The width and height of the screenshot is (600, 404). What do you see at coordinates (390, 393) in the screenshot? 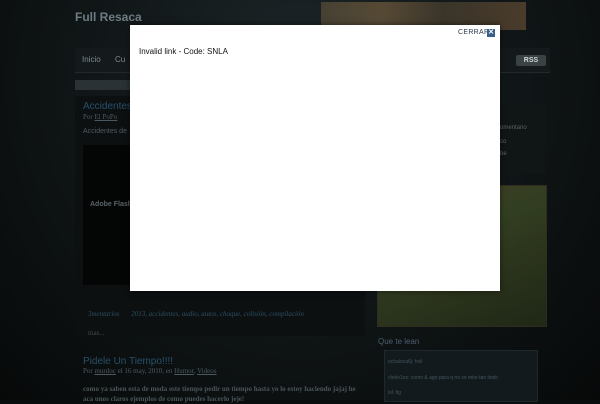
I see `comment-user: lol` at bounding box center [390, 393].